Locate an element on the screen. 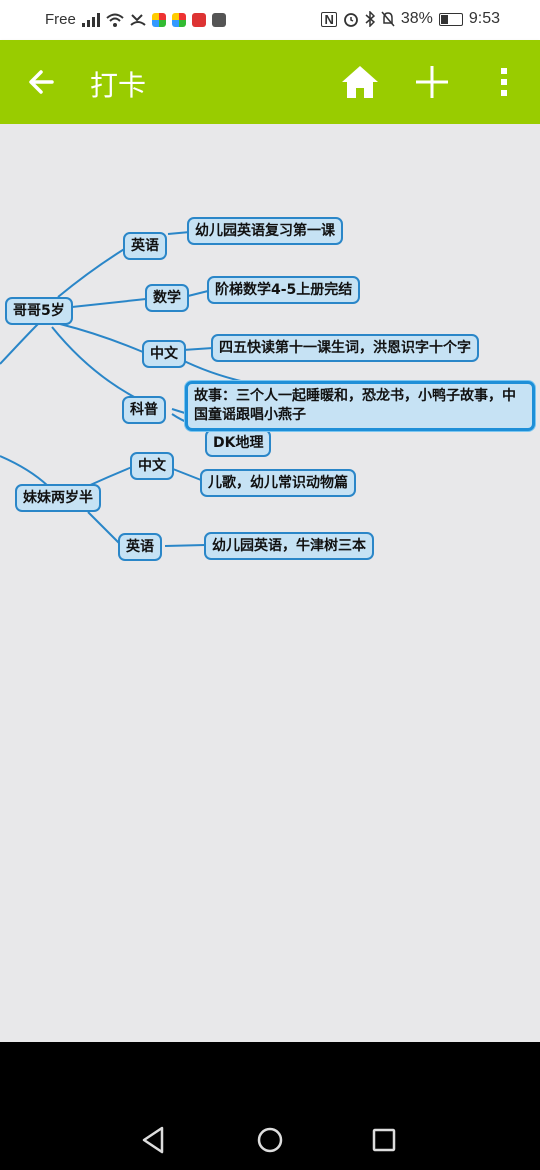  mindmap-connectors is located at coordinates (123, 389).